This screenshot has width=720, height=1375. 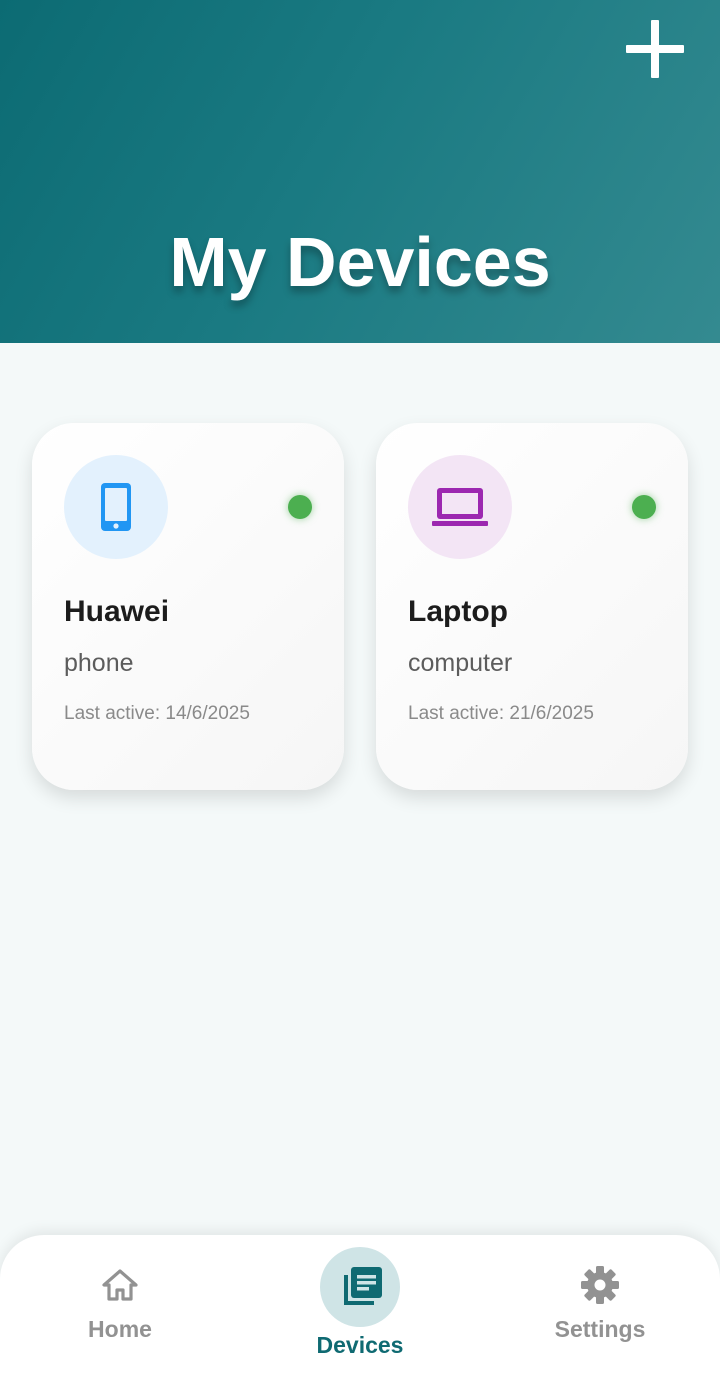 I want to click on library-books-icon, so click(x=363, y=1286).